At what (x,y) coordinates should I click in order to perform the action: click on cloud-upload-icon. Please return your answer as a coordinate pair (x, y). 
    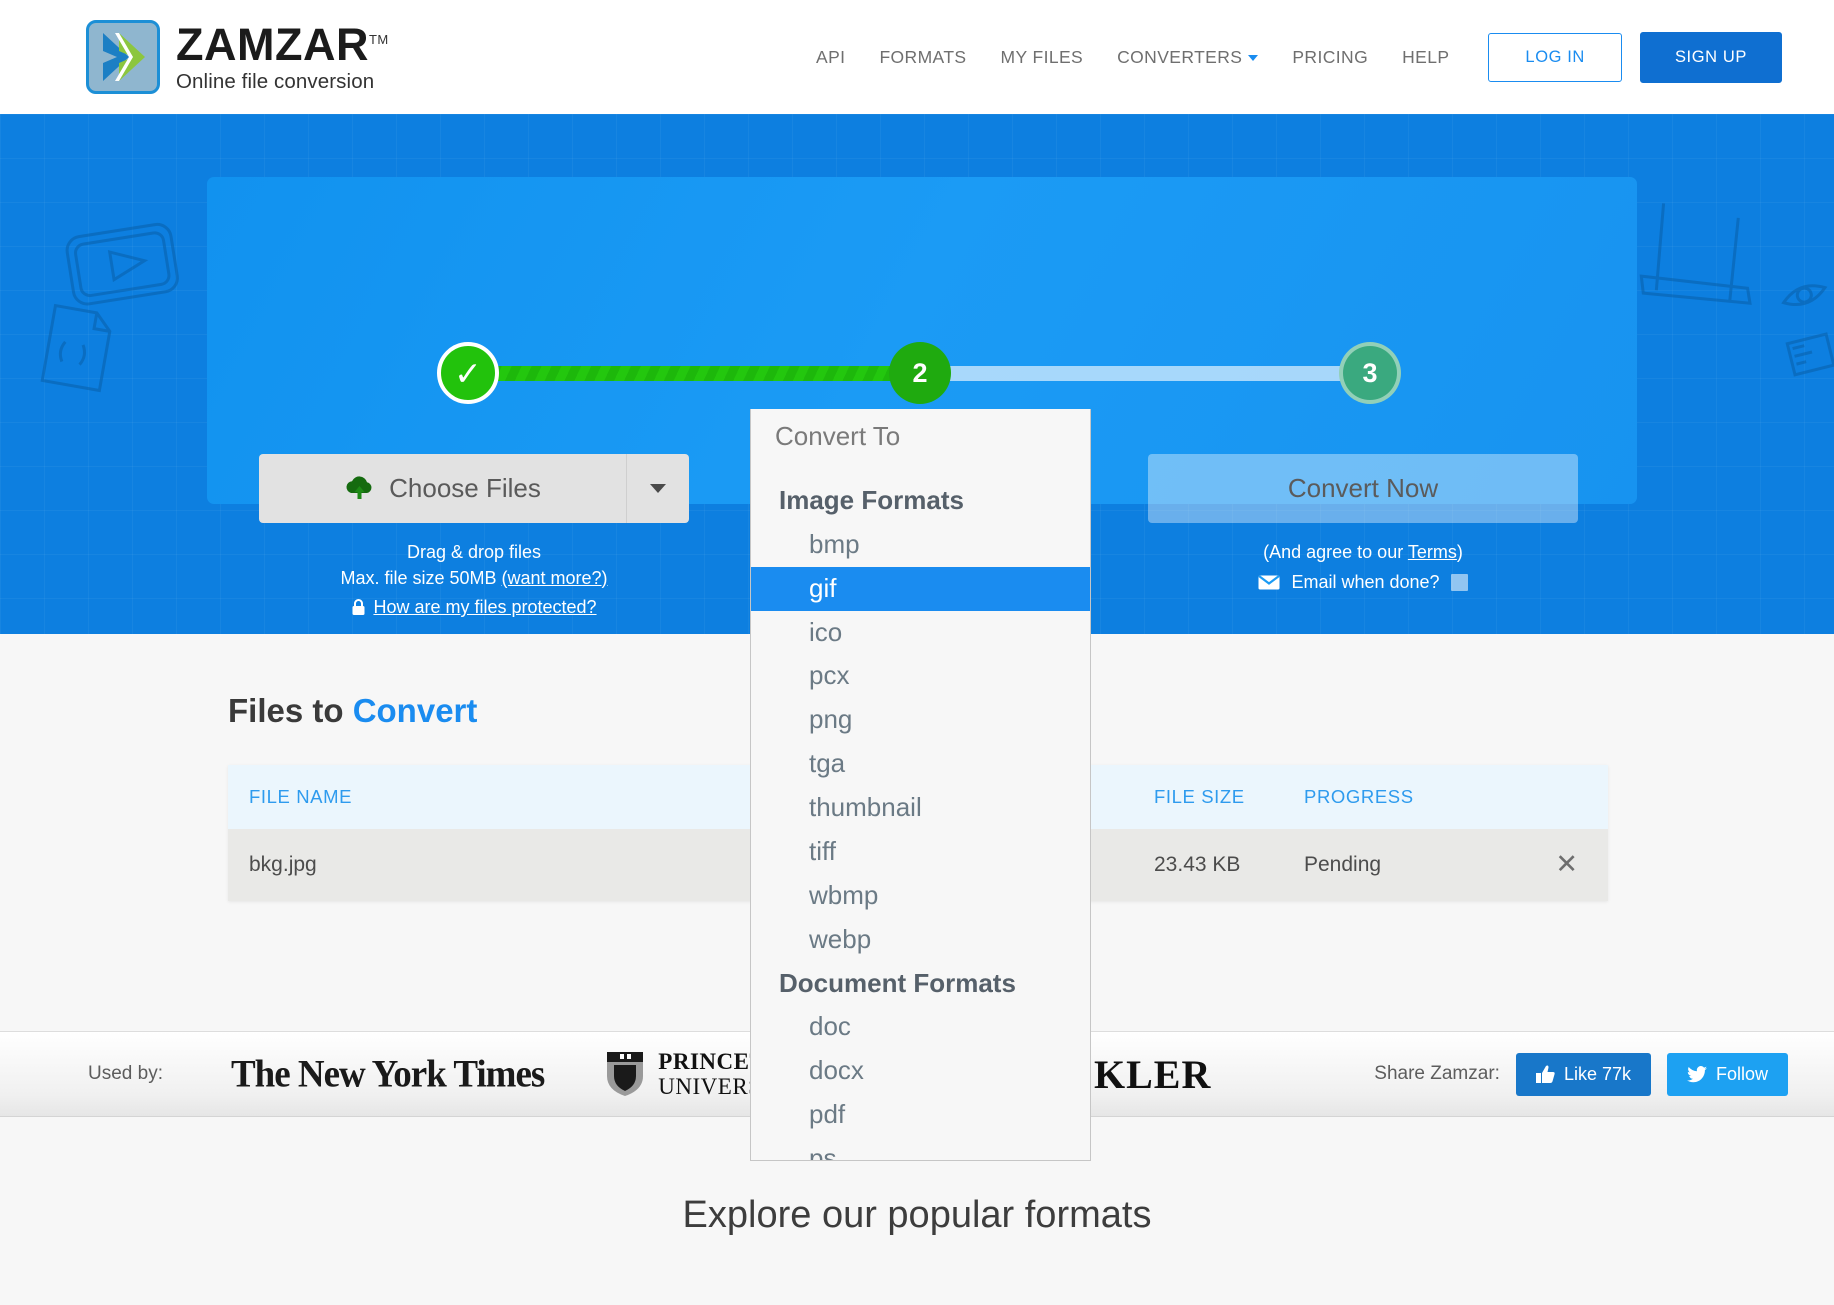
    Looking at the image, I should click on (359, 487).